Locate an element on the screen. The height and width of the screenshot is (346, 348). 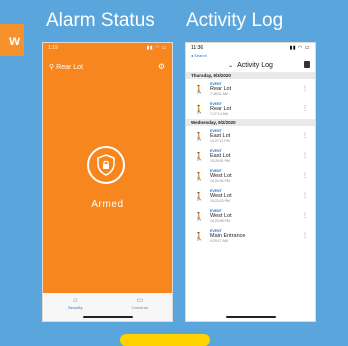
camera-icon: ▭ is located at coordinates (140, 300).